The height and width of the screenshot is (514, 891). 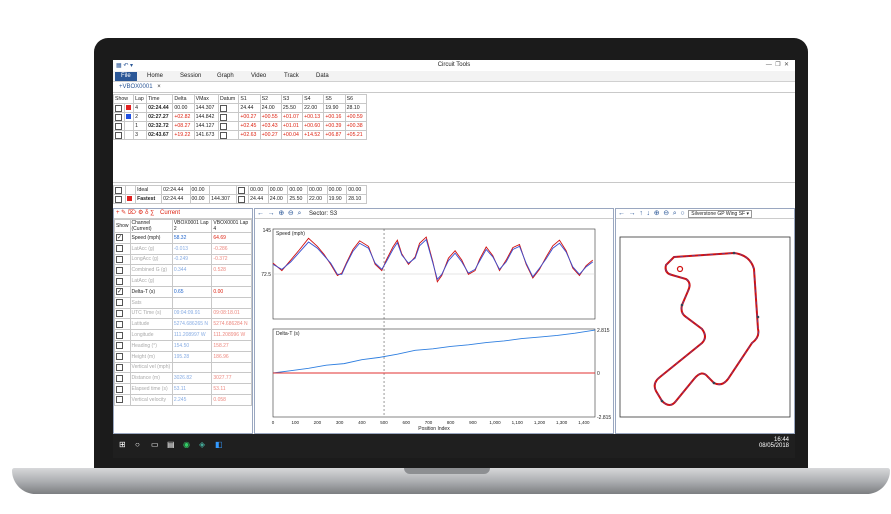 I want to click on channel-row: UTC Time (s) 09:04:09.91 09:08:18.01, so click(x=183, y=313).